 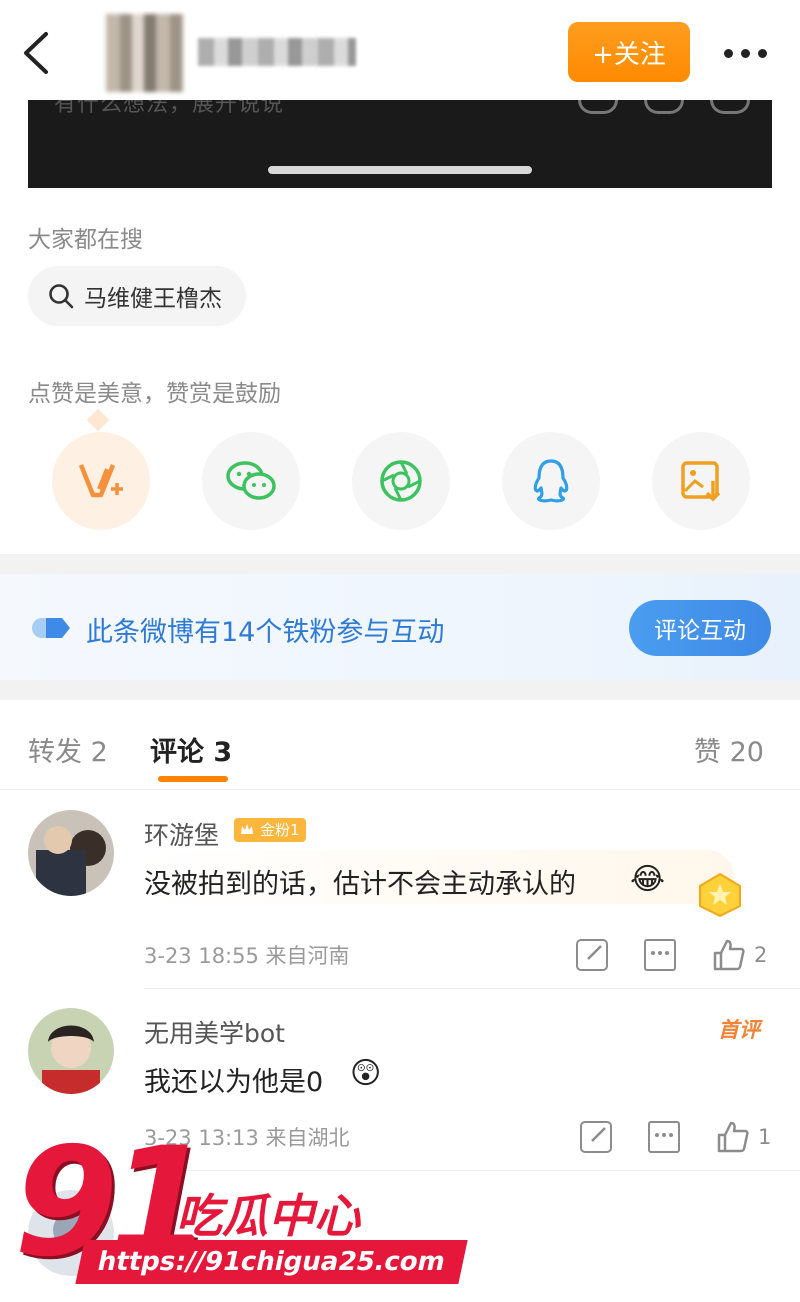 I want to click on vip-reward-button, so click(x=101, y=481).